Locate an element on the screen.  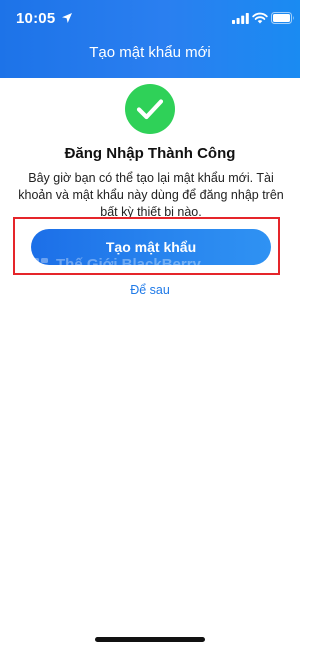
page-title: Tạo mật khẩu mới is located at coordinates (150, 52).